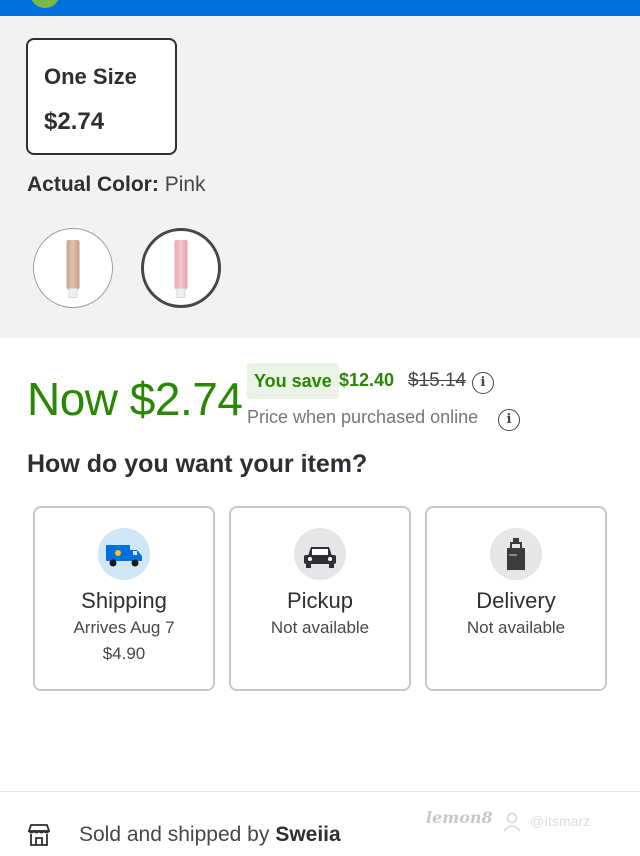  Describe the element at coordinates (363, 417) in the screenshot. I see `online-price-note: Price when purchased online` at that location.